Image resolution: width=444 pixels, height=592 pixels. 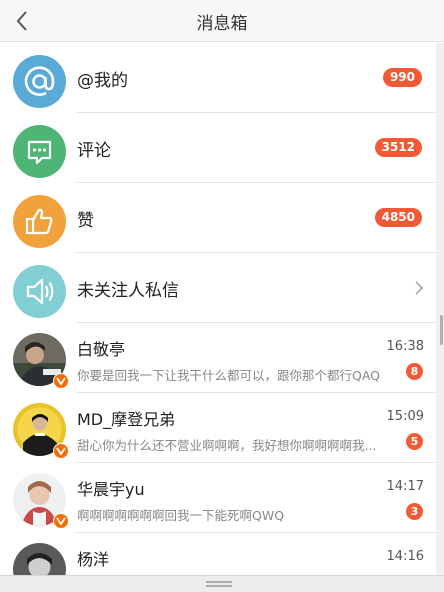 What do you see at coordinates (414, 371) in the screenshot?
I see `unread-count-badge: 8` at bounding box center [414, 371].